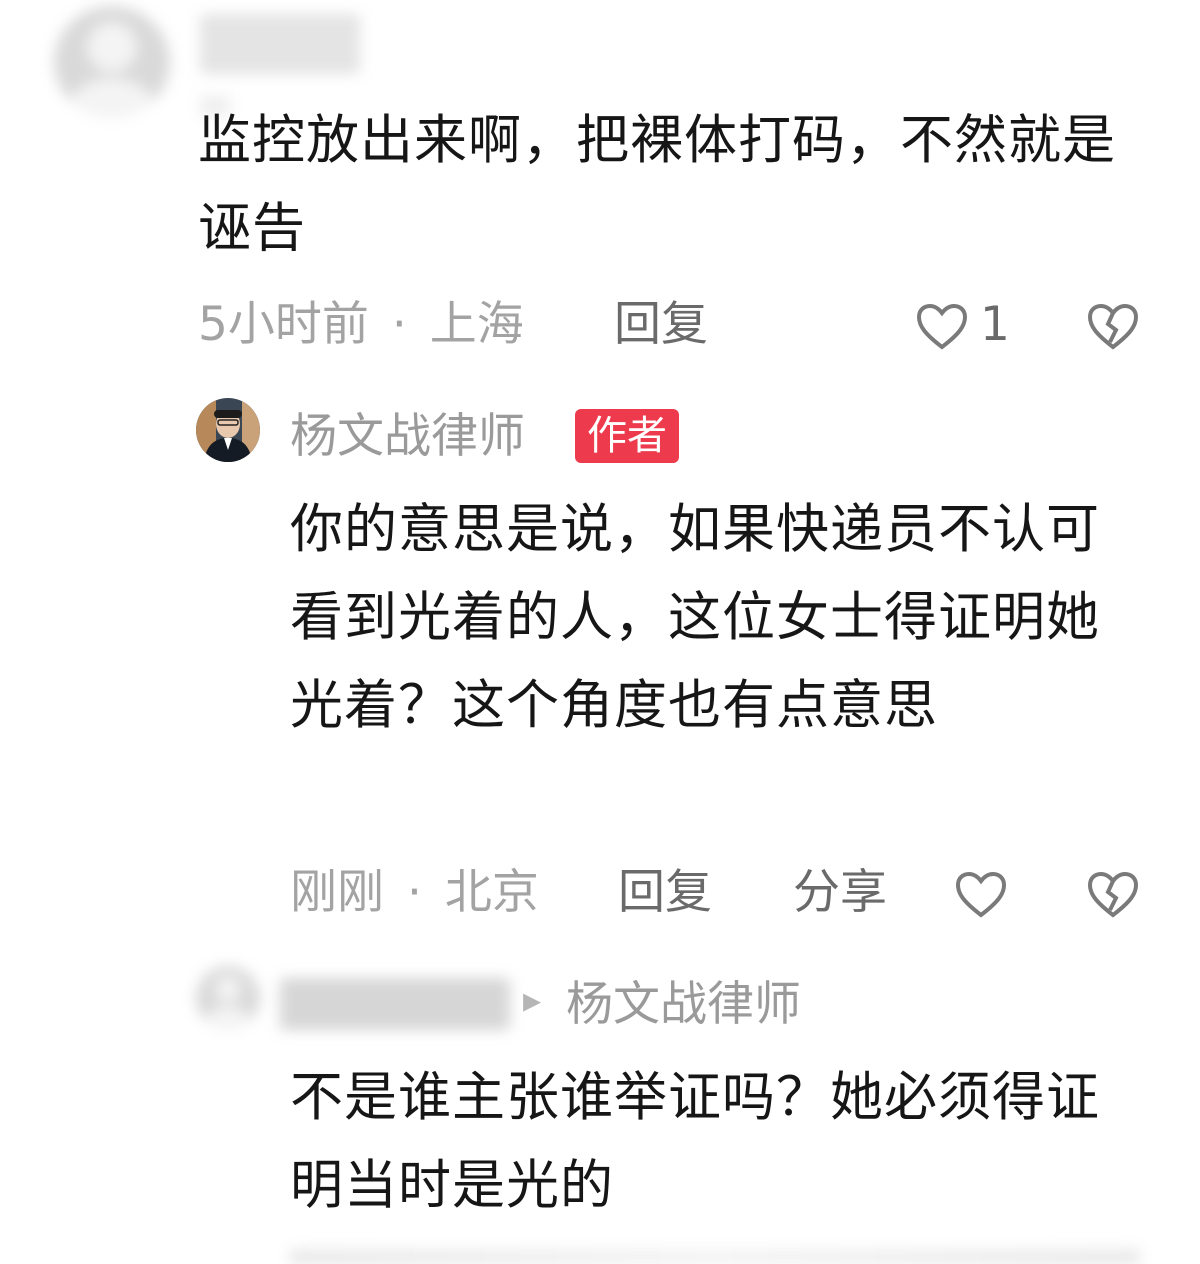 This screenshot has height=1264, width=1200. What do you see at coordinates (283, 324) in the screenshot?
I see `comment-time: 5小时前` at bounding box center [283, 324].